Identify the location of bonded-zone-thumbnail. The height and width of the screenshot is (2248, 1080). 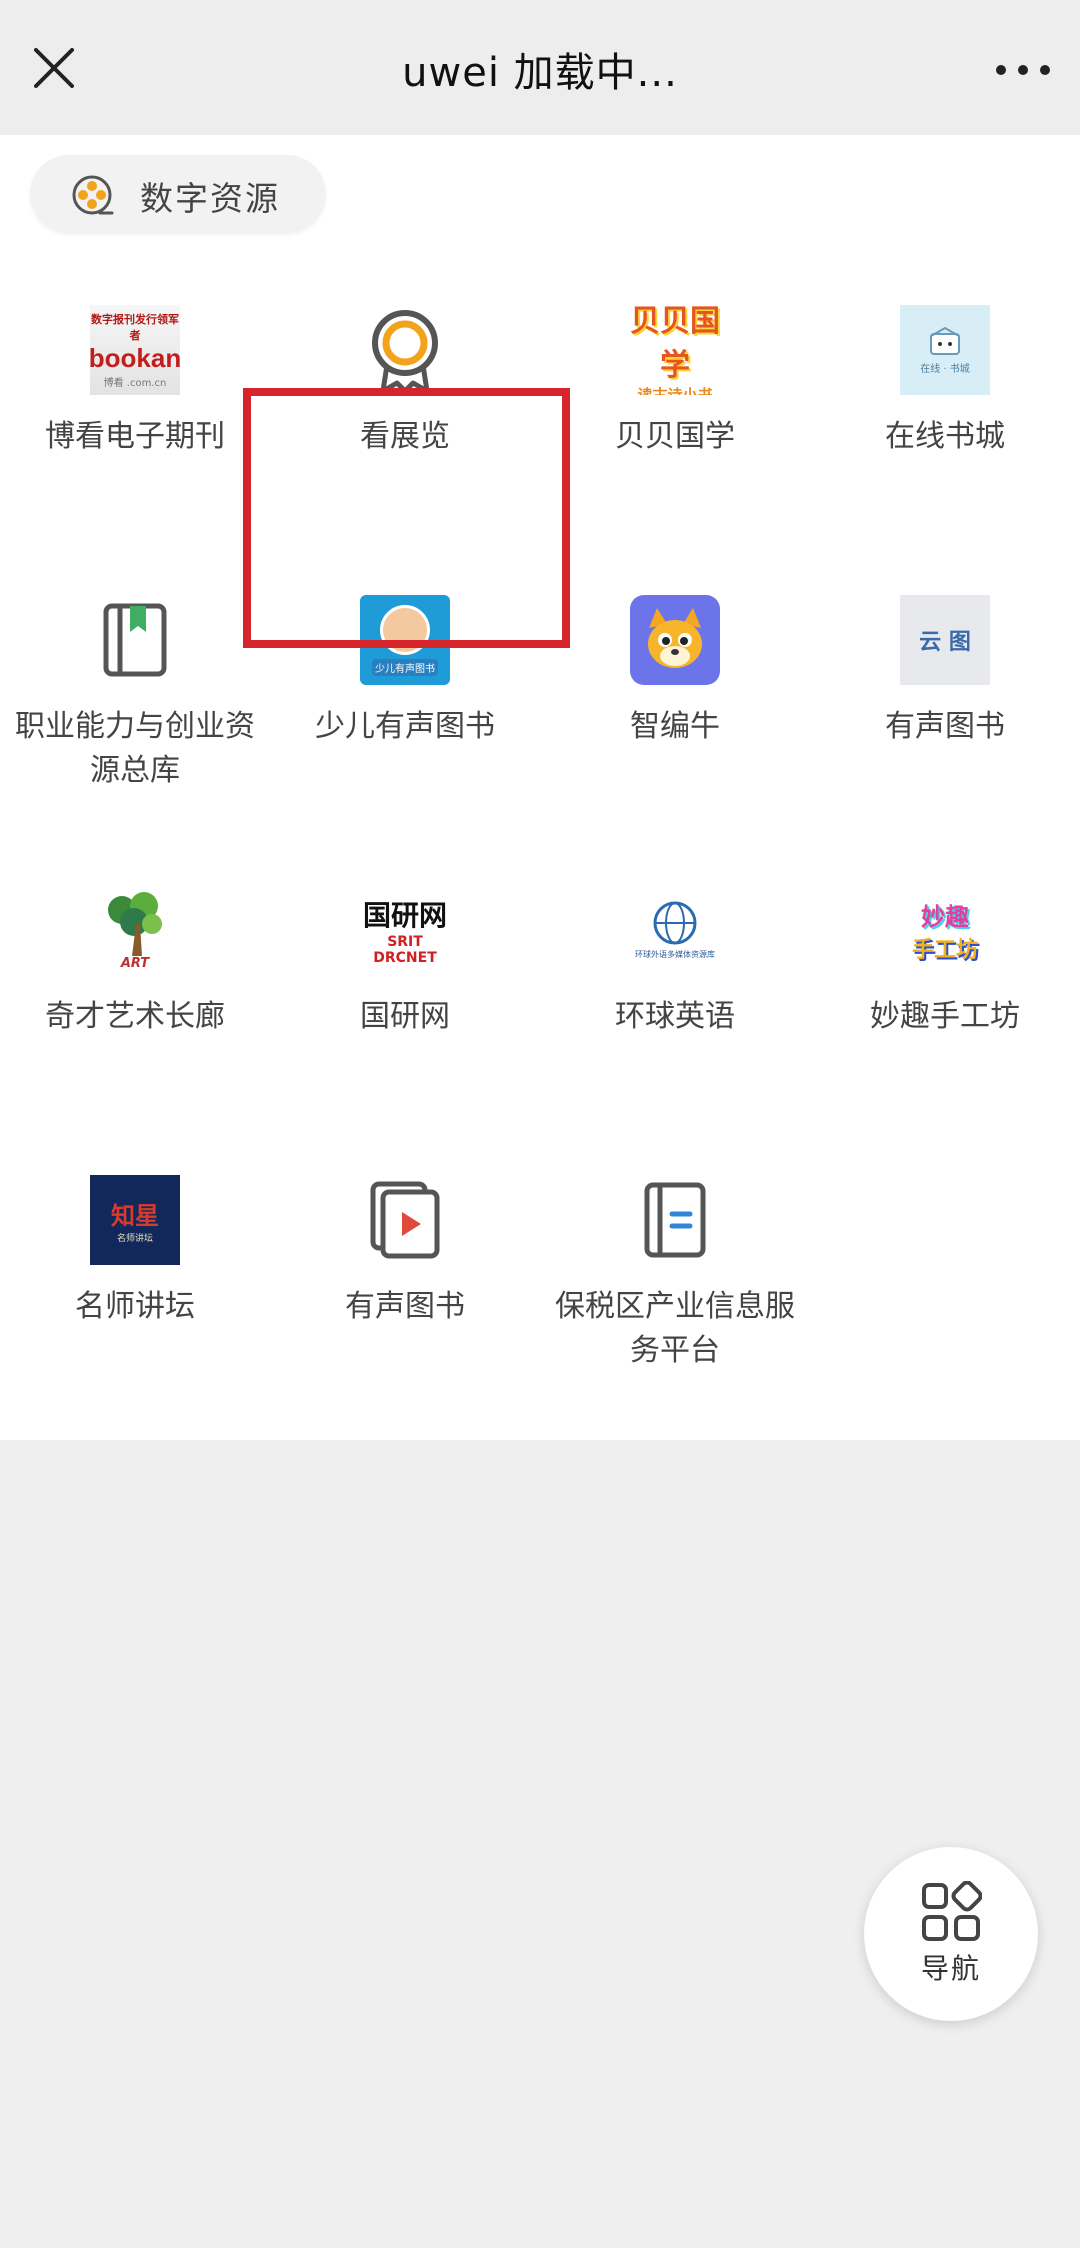
(675, 1220).